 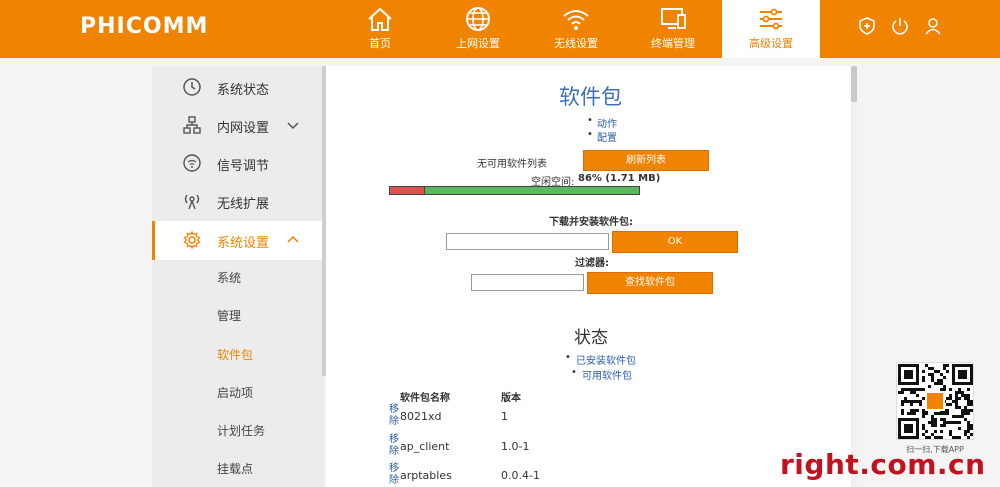 What do you see at coordinates (426, 475) in the screenshot?
I see `package-name: arptables` at bounding box center [426, 475].